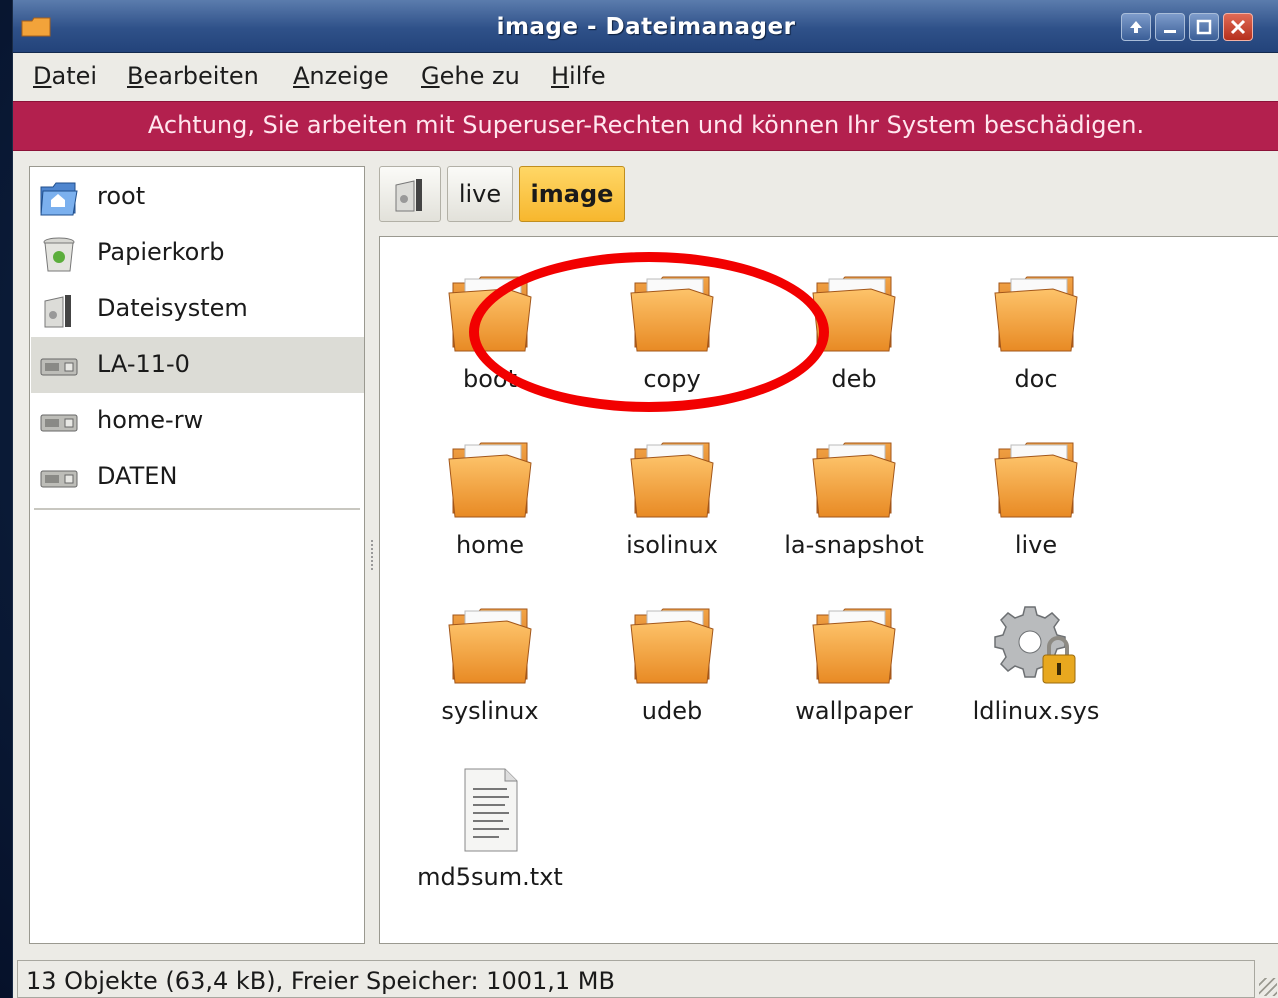 This screenshot has width=1278, height=998. I want to click on file-name: deb, so click(854, 379).